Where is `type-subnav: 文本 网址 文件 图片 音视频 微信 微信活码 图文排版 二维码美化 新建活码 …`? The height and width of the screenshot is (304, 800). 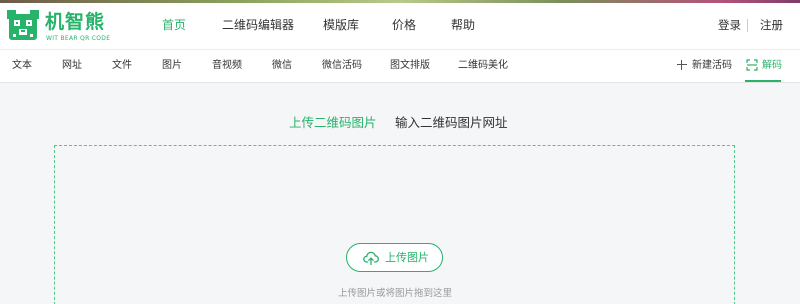 type-subnav: 文本 网址 文件 图片 音视频 微信 微信活码 图文排版 二维码美化 新建活码 … is located at coordinates (400, 66).